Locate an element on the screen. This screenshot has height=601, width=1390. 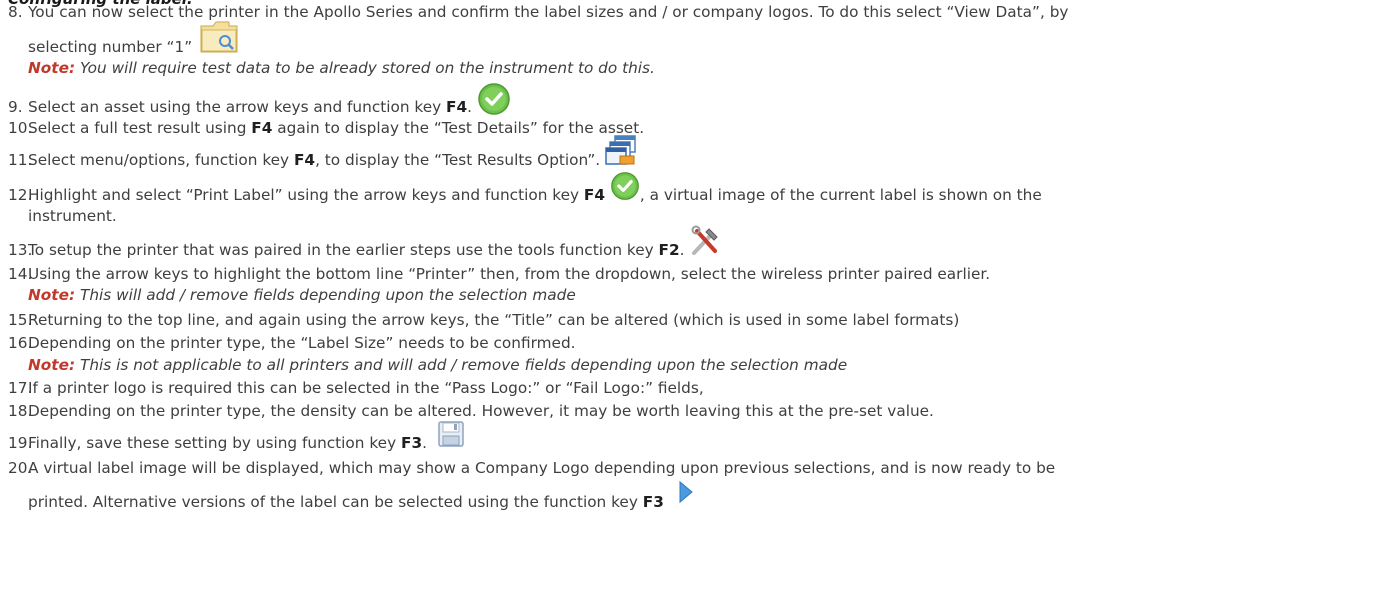
step-number: 17. is located at coordinates (20, 388).